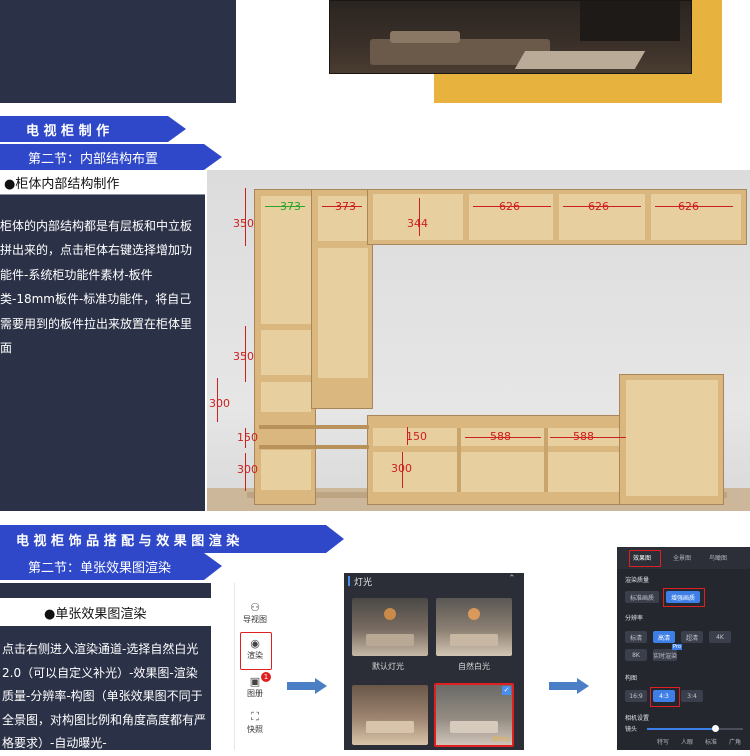 The width and height of the screenshot is (750, 756). I want to click on lens-mark-standard: 标准, so click(711, 742).